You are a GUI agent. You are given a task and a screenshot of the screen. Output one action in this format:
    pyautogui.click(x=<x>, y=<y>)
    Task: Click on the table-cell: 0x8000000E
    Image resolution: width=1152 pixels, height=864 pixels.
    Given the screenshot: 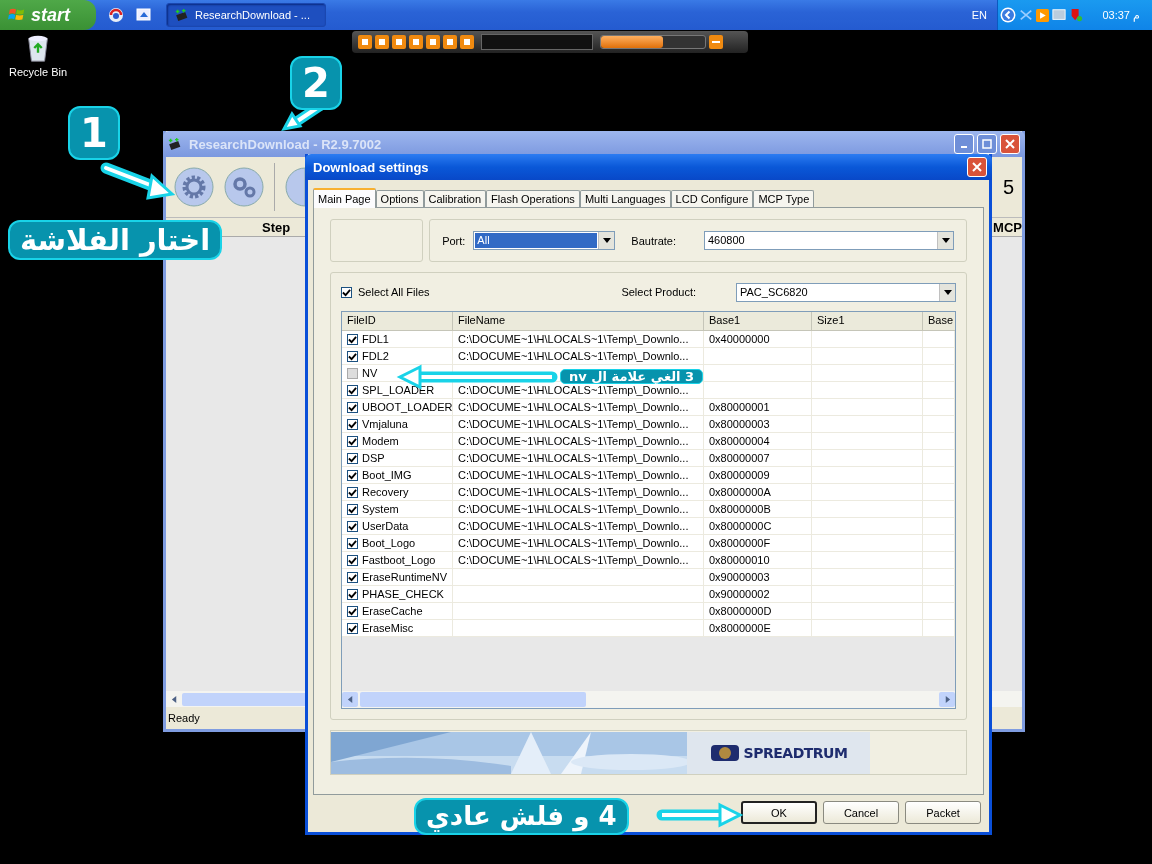 What is the action you would take?
    pyautogui.click(x=758, y=628)
    